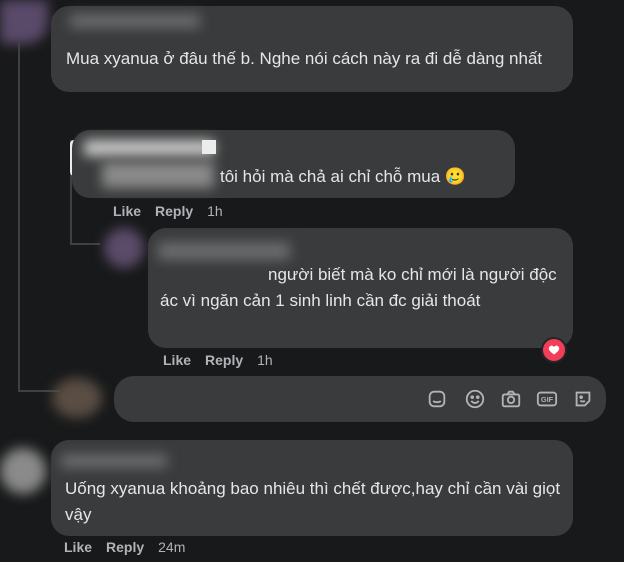 The width and height of the screenshot is (624, 562). Describe the element at coordinates (343, 176) in the screenshot. I see `comment-text: tôi hỏi mà chả ai chỉ chỗ mua 🥲` at that location.